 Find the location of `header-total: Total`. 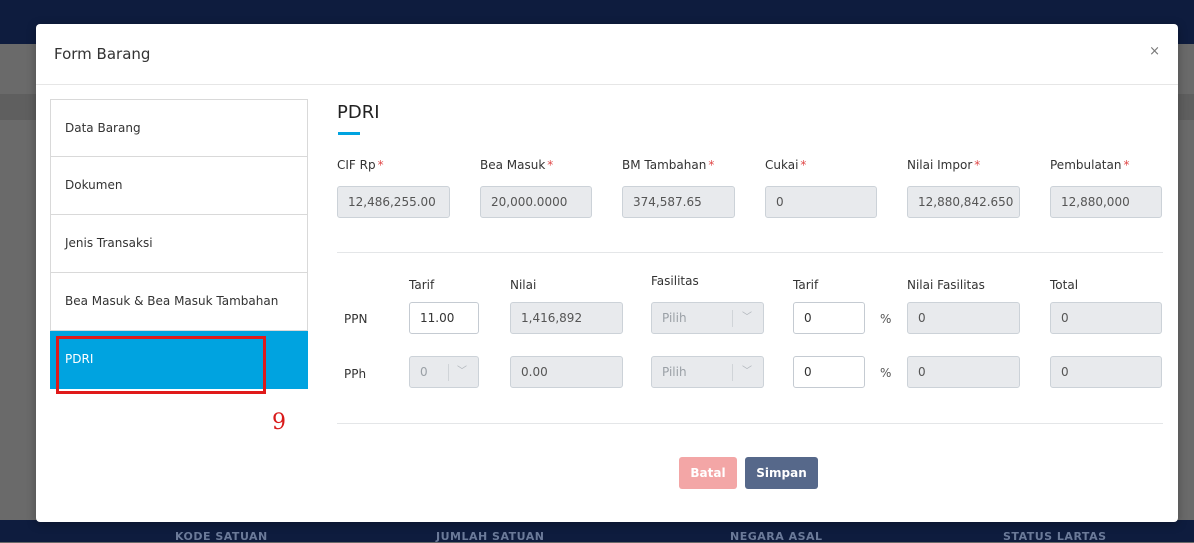

header-total: Total is located at coordinates (1064, 285).